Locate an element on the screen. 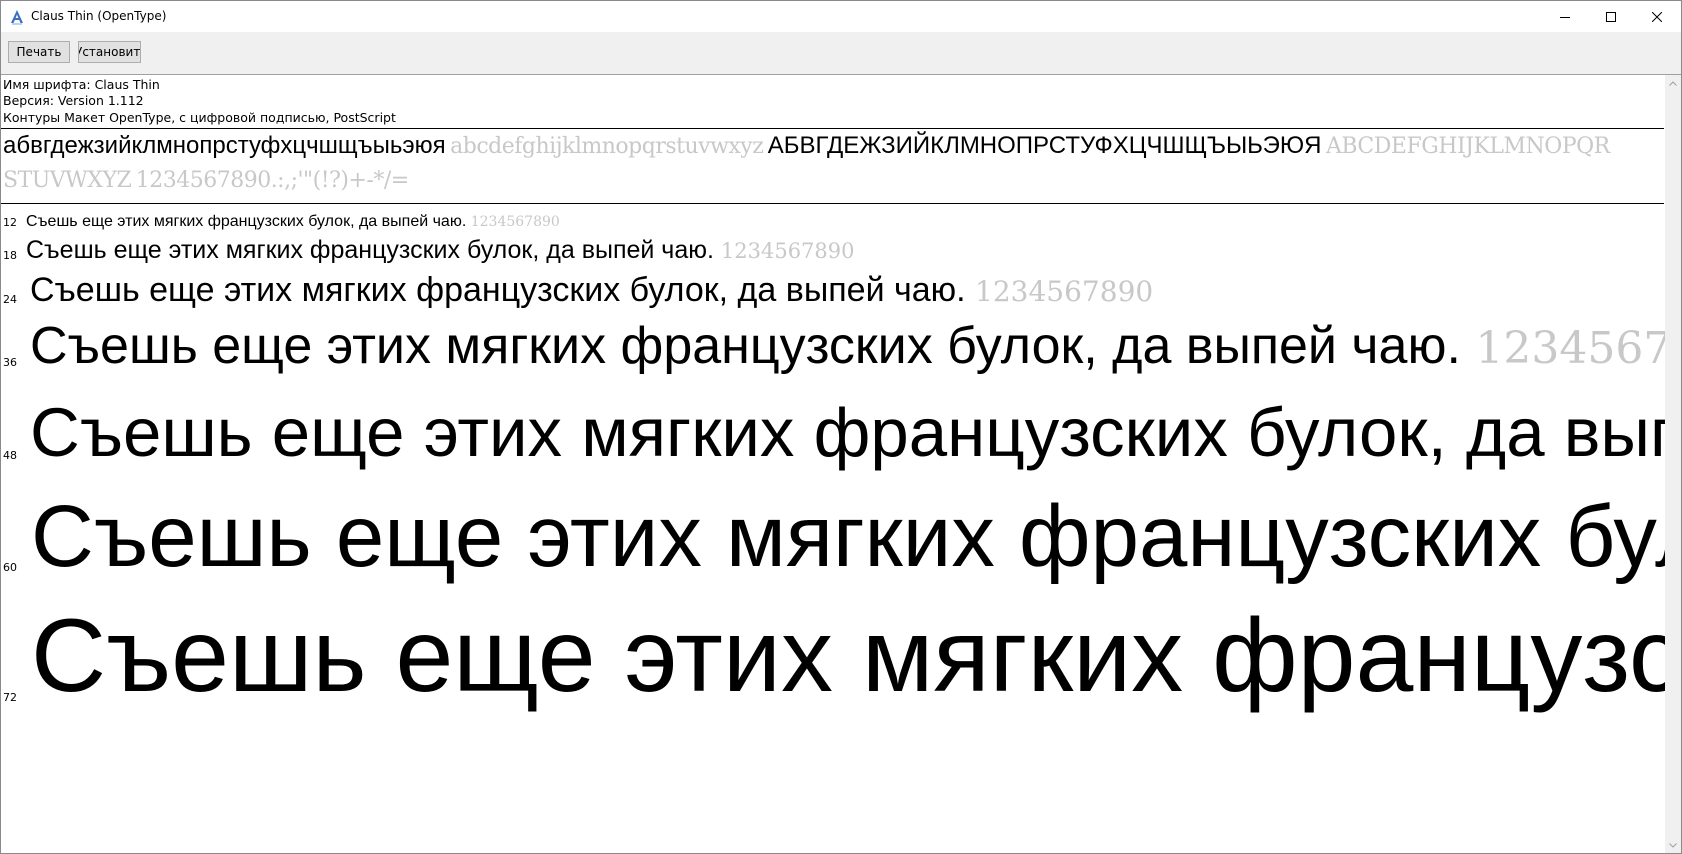 This screenshot has width=1682, height=854. install-button: Установить is located at coordinates (109, 52).